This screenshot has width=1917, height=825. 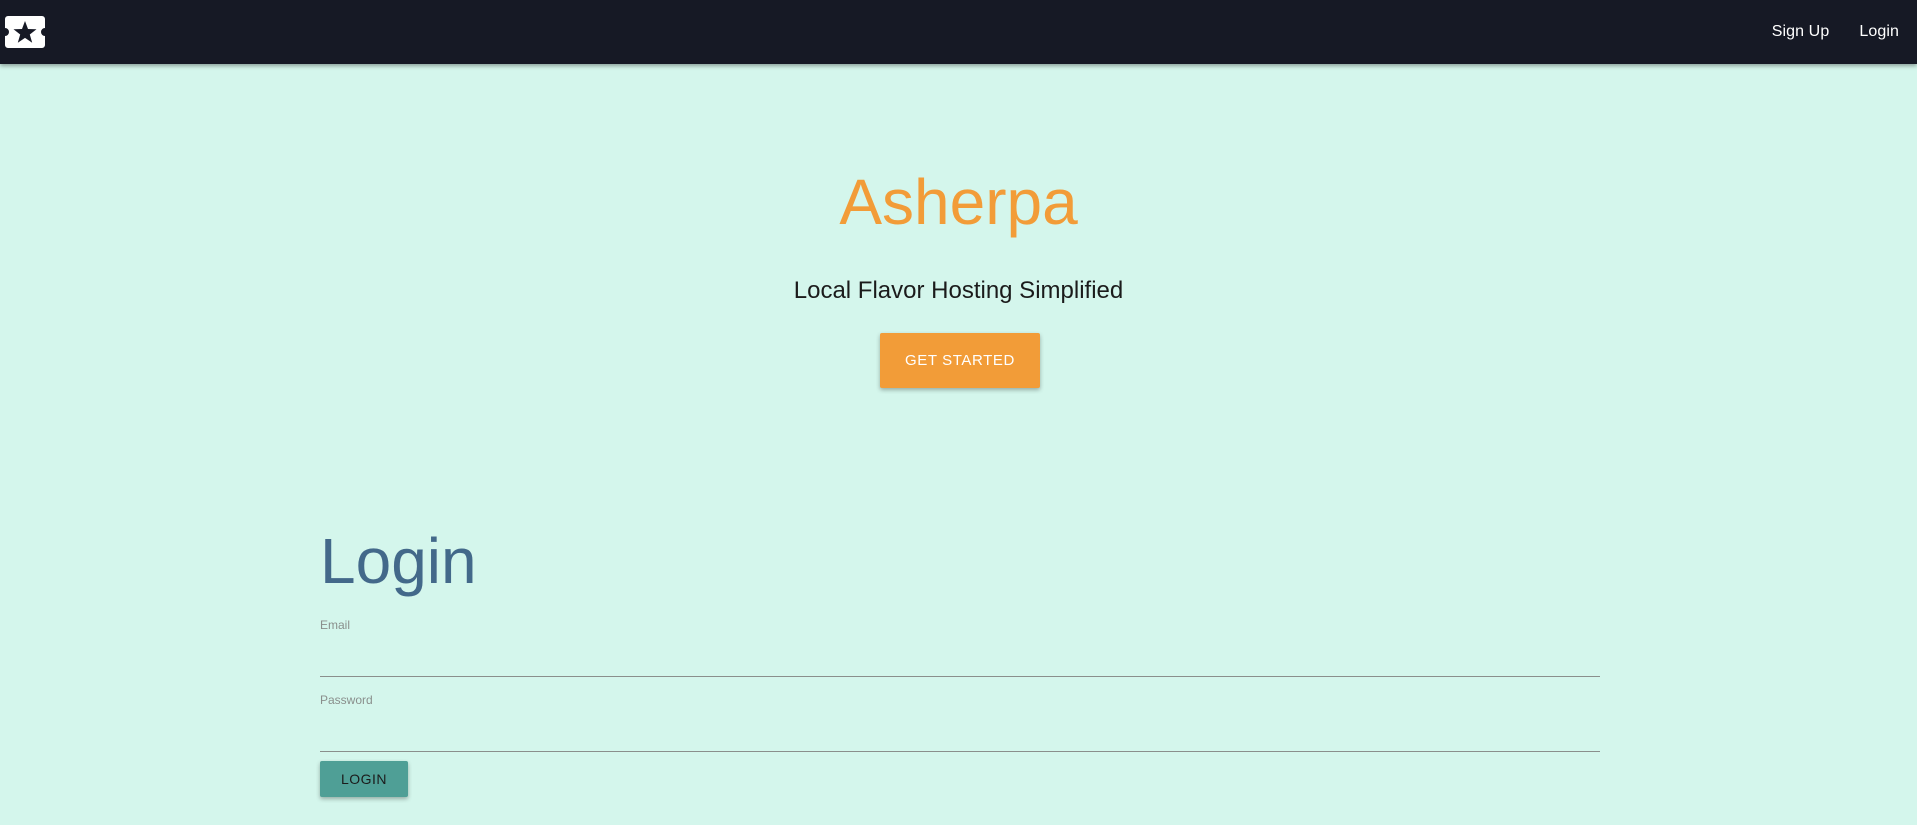 I want to click on password-field-group: Password, so click(x=960, y=720).